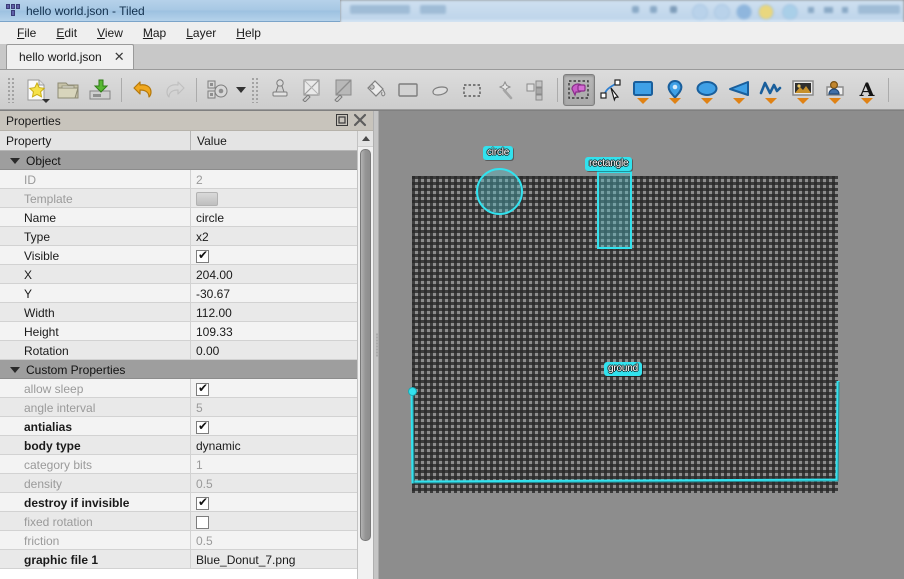 The height and width of the screenshot is (579, 904). Describe the element at coordinates (643, 90) in the screenshot. I see `insert-rectangle-button` at that location.